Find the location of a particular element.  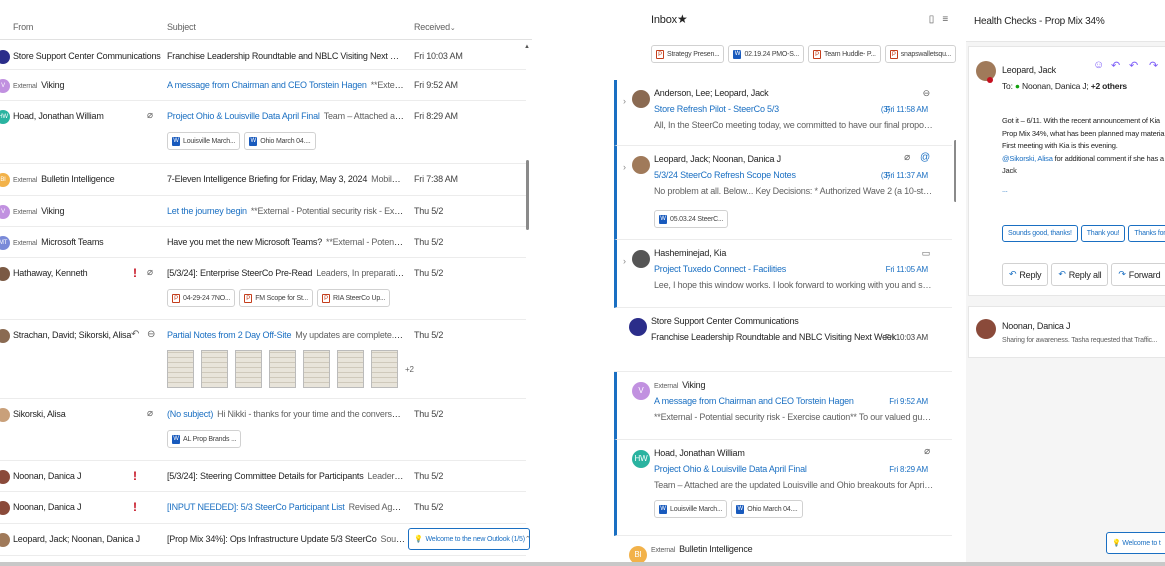

reply-all-icon: ↶ is located at coordinates (1133, 65).